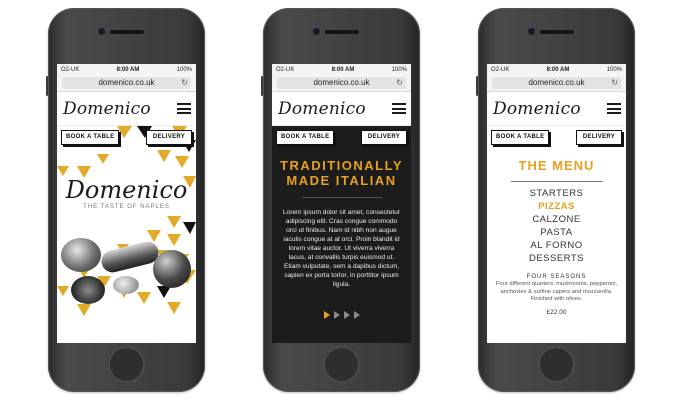  Describe the element at coordinates (81, 255) in the screenshot. I see `garlic-image` at that location.